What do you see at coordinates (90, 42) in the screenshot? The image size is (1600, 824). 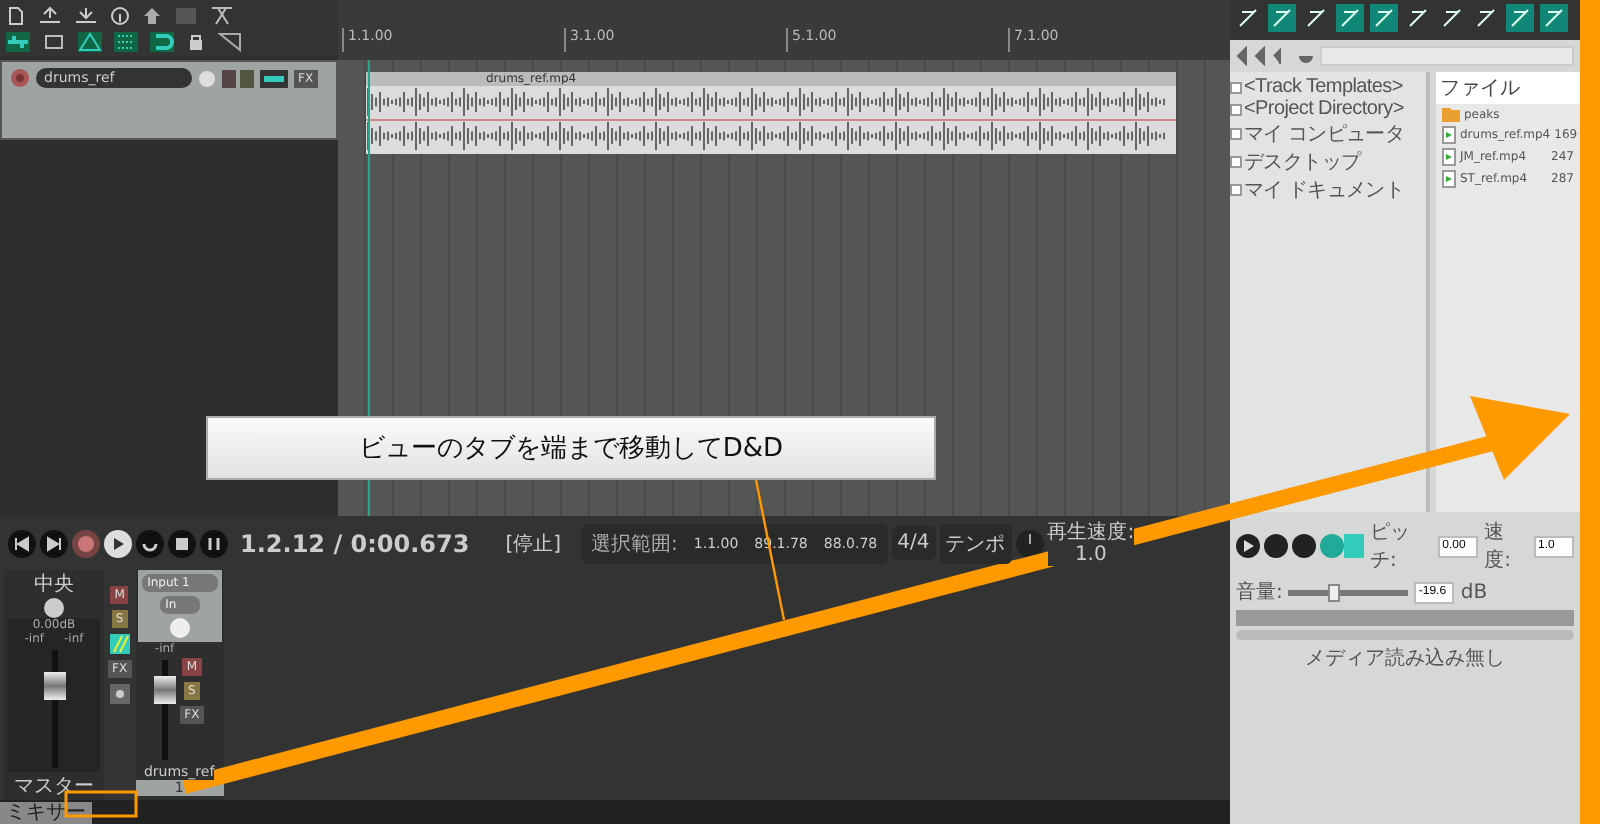 I see `triangle-icon` at bounding box center [90, 42].